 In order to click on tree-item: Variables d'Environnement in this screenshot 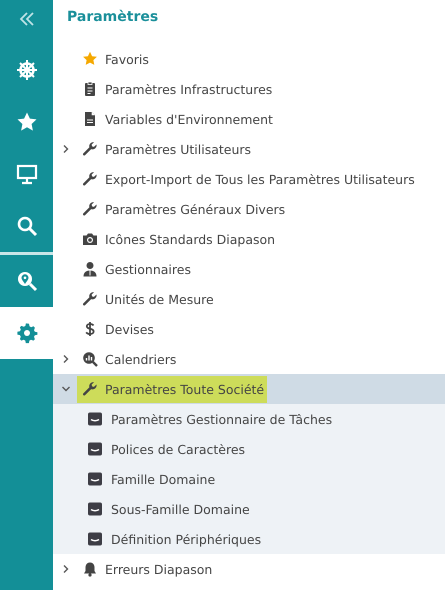, I will do `click(190, 119)`.